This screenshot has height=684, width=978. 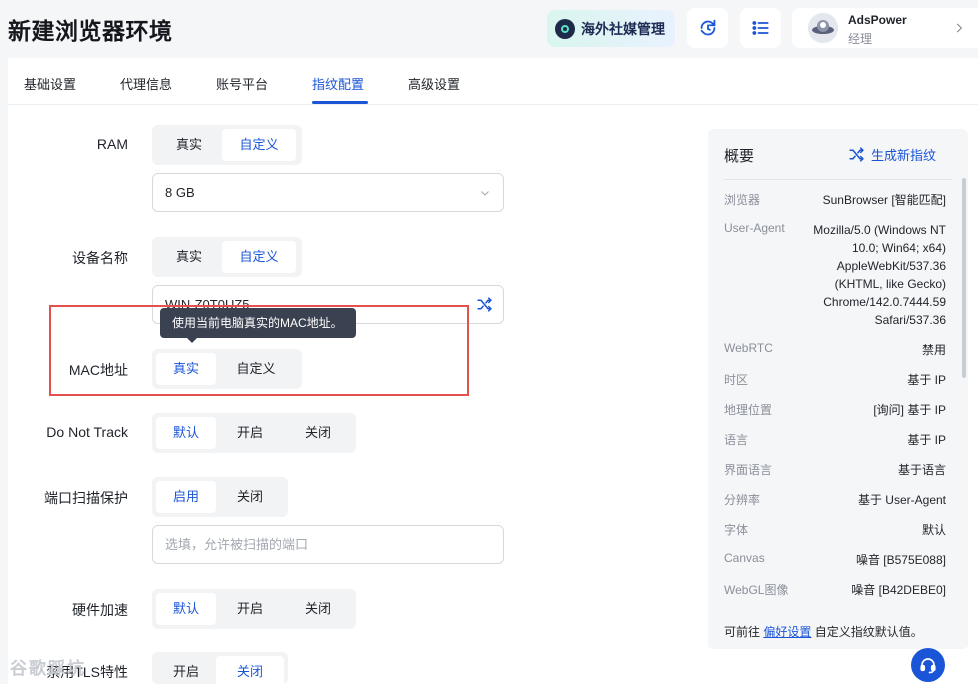 What do you see at coordinates (933, 530) in the screenshot?
I see `summary-value: 默认` at bounding box center [933, 530].